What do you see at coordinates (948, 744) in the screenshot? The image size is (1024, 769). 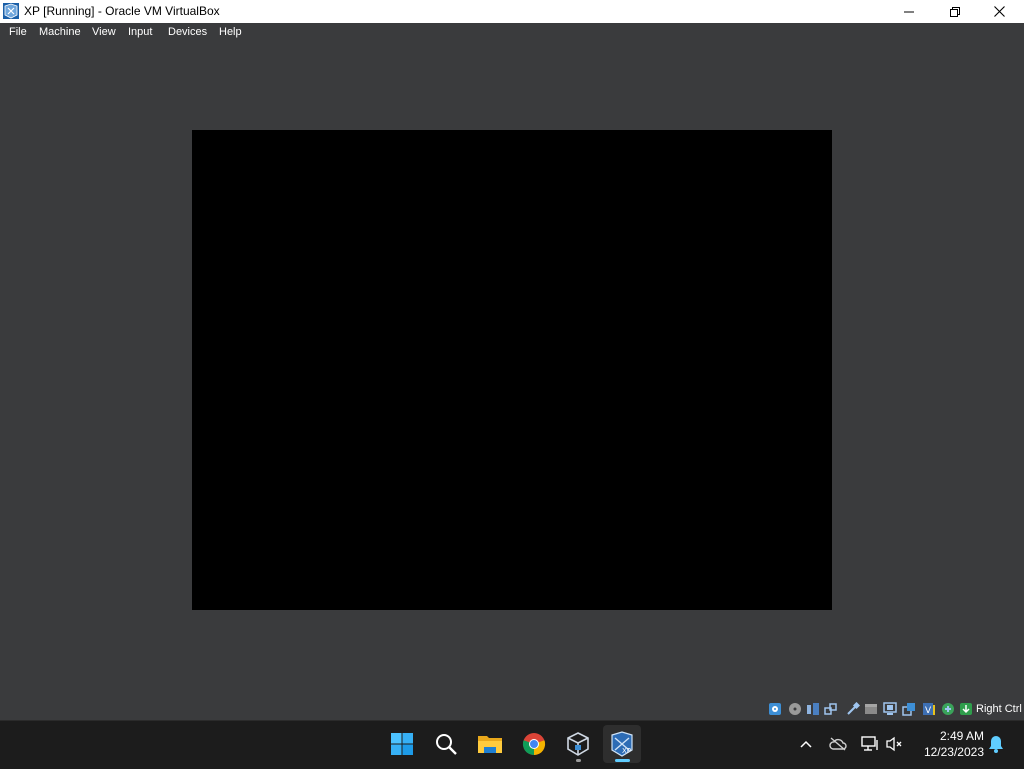 I see `clock: 2:49 AM 12/23/2023` at bounding box center [948, 744].